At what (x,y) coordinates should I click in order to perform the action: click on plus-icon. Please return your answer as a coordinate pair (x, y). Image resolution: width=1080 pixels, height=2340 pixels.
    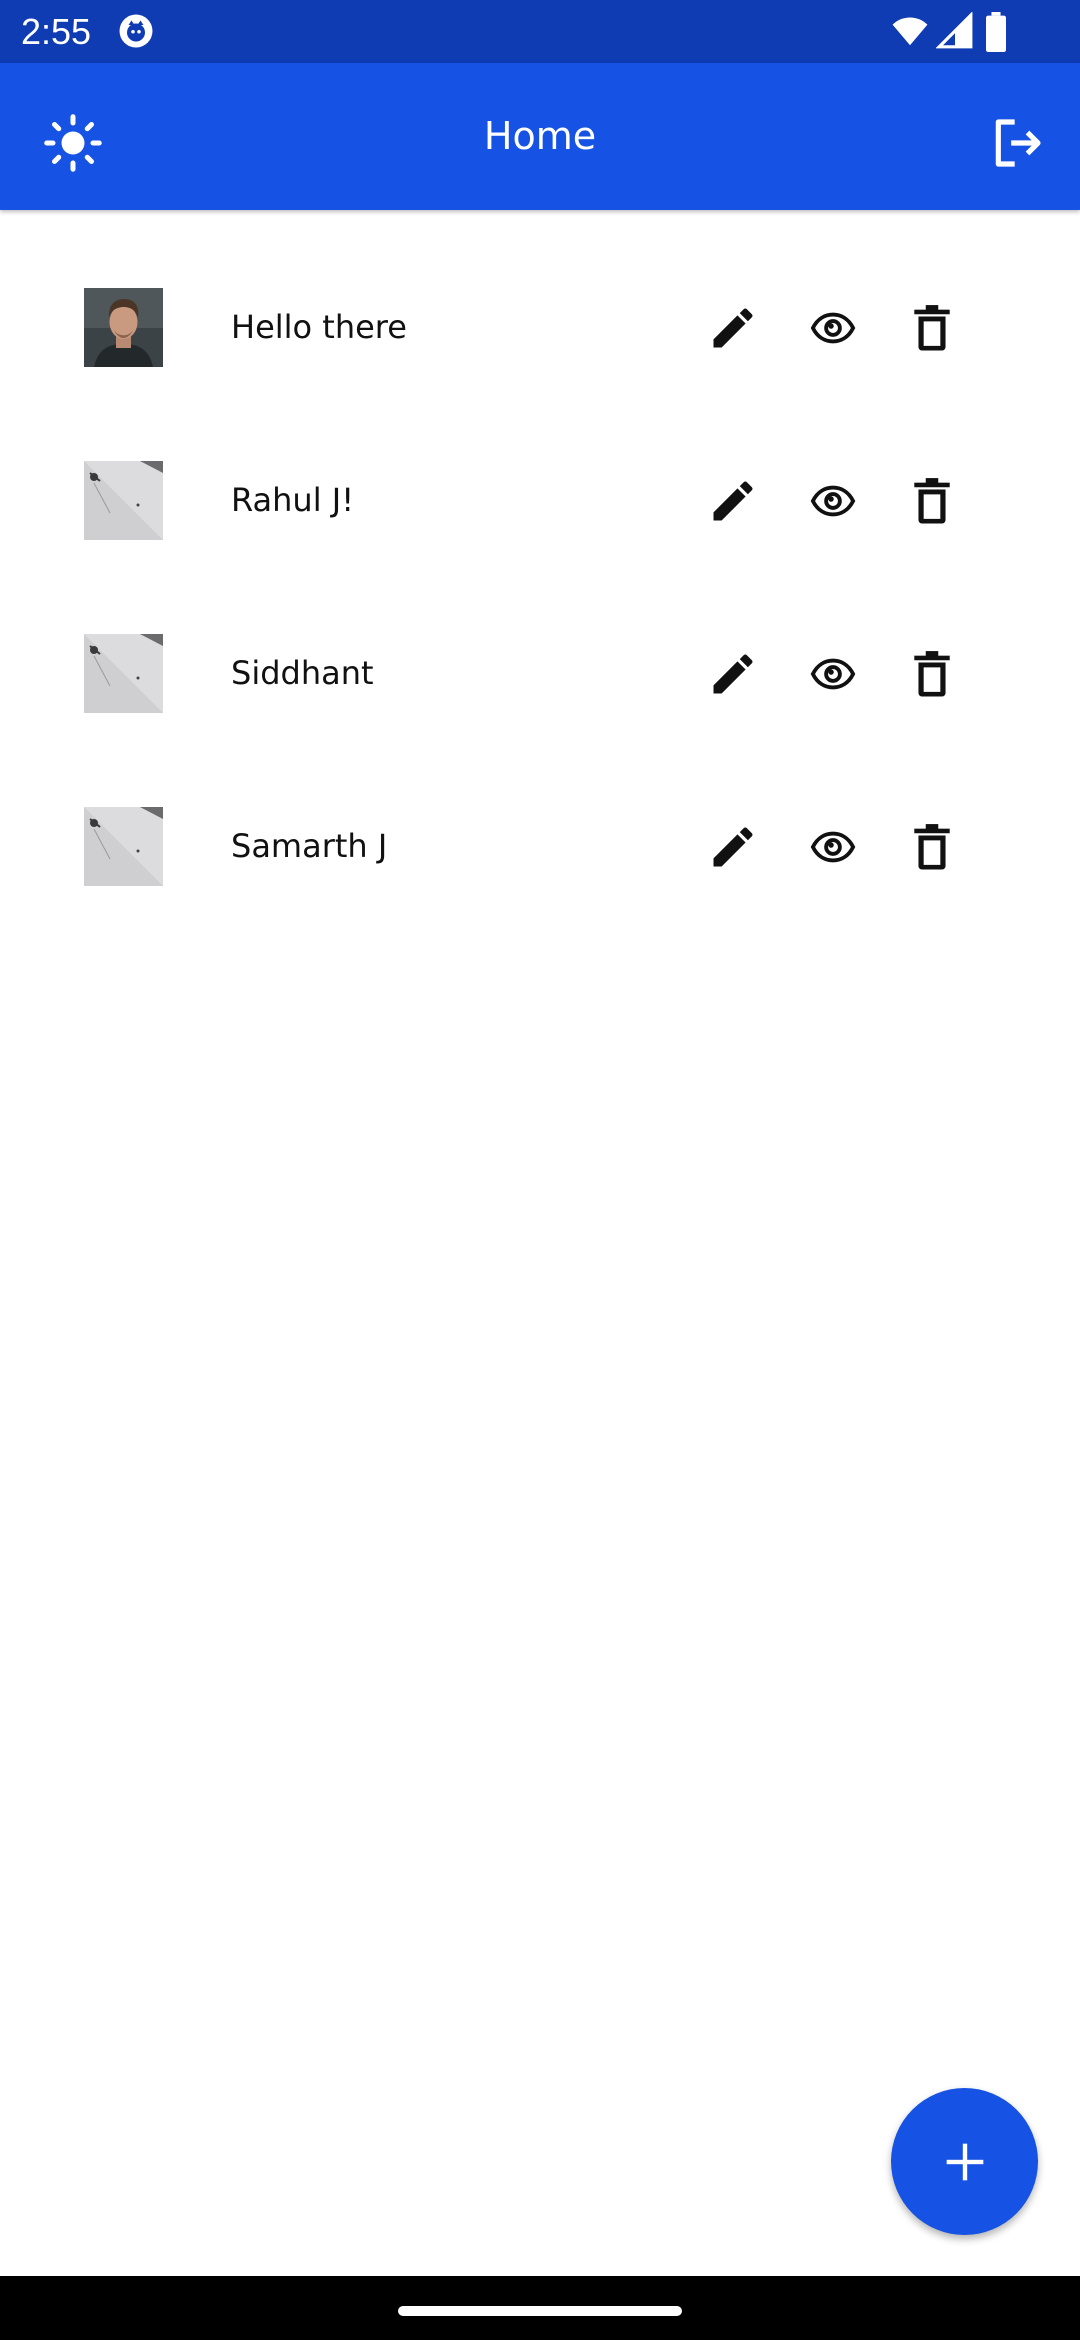
    Looking at the image, I should click on (964, 2161).